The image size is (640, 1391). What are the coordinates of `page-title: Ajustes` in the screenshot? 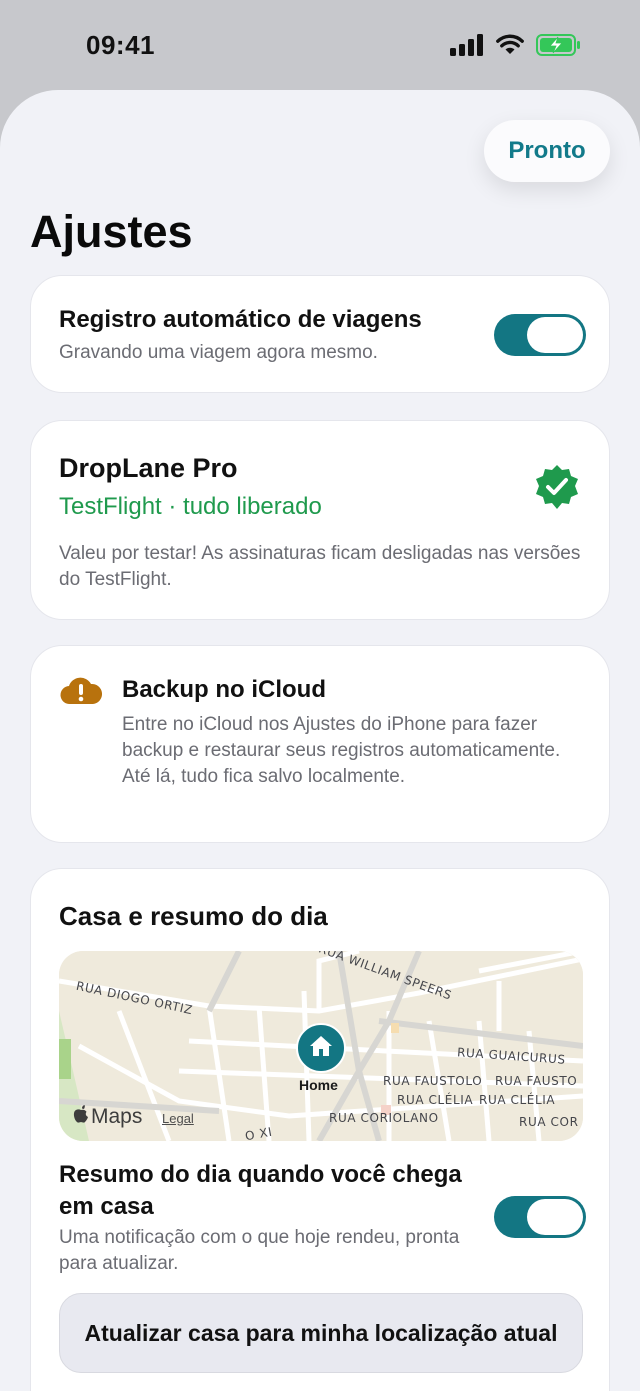 It's located at (111, 231).